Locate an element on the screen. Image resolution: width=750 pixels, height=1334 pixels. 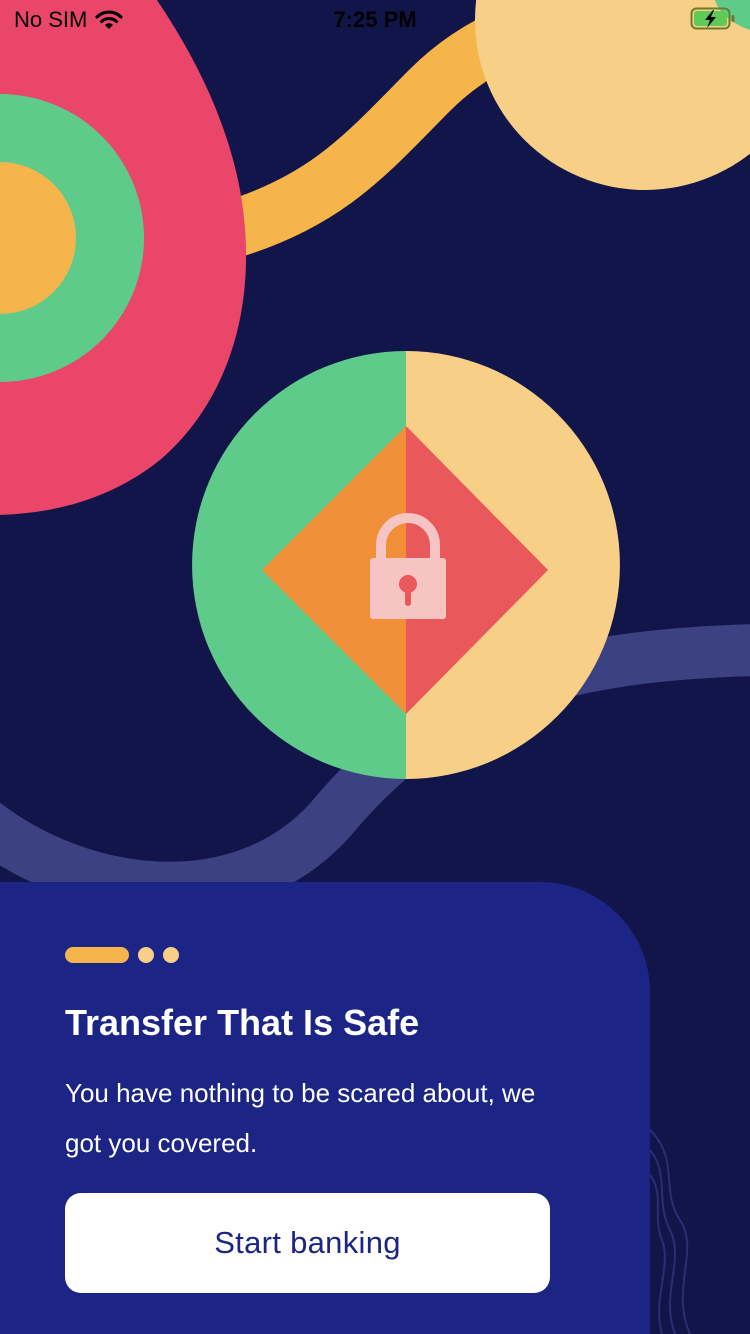
page-indicator is located at coordinates (122, 955).